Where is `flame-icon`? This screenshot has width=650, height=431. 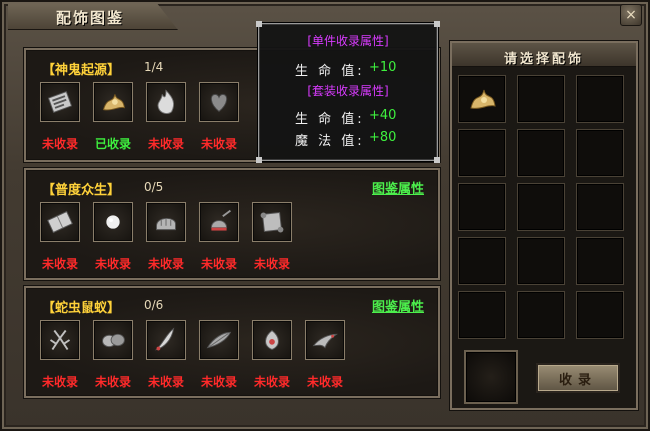 flame-icon is located at coordinates (166, 102).